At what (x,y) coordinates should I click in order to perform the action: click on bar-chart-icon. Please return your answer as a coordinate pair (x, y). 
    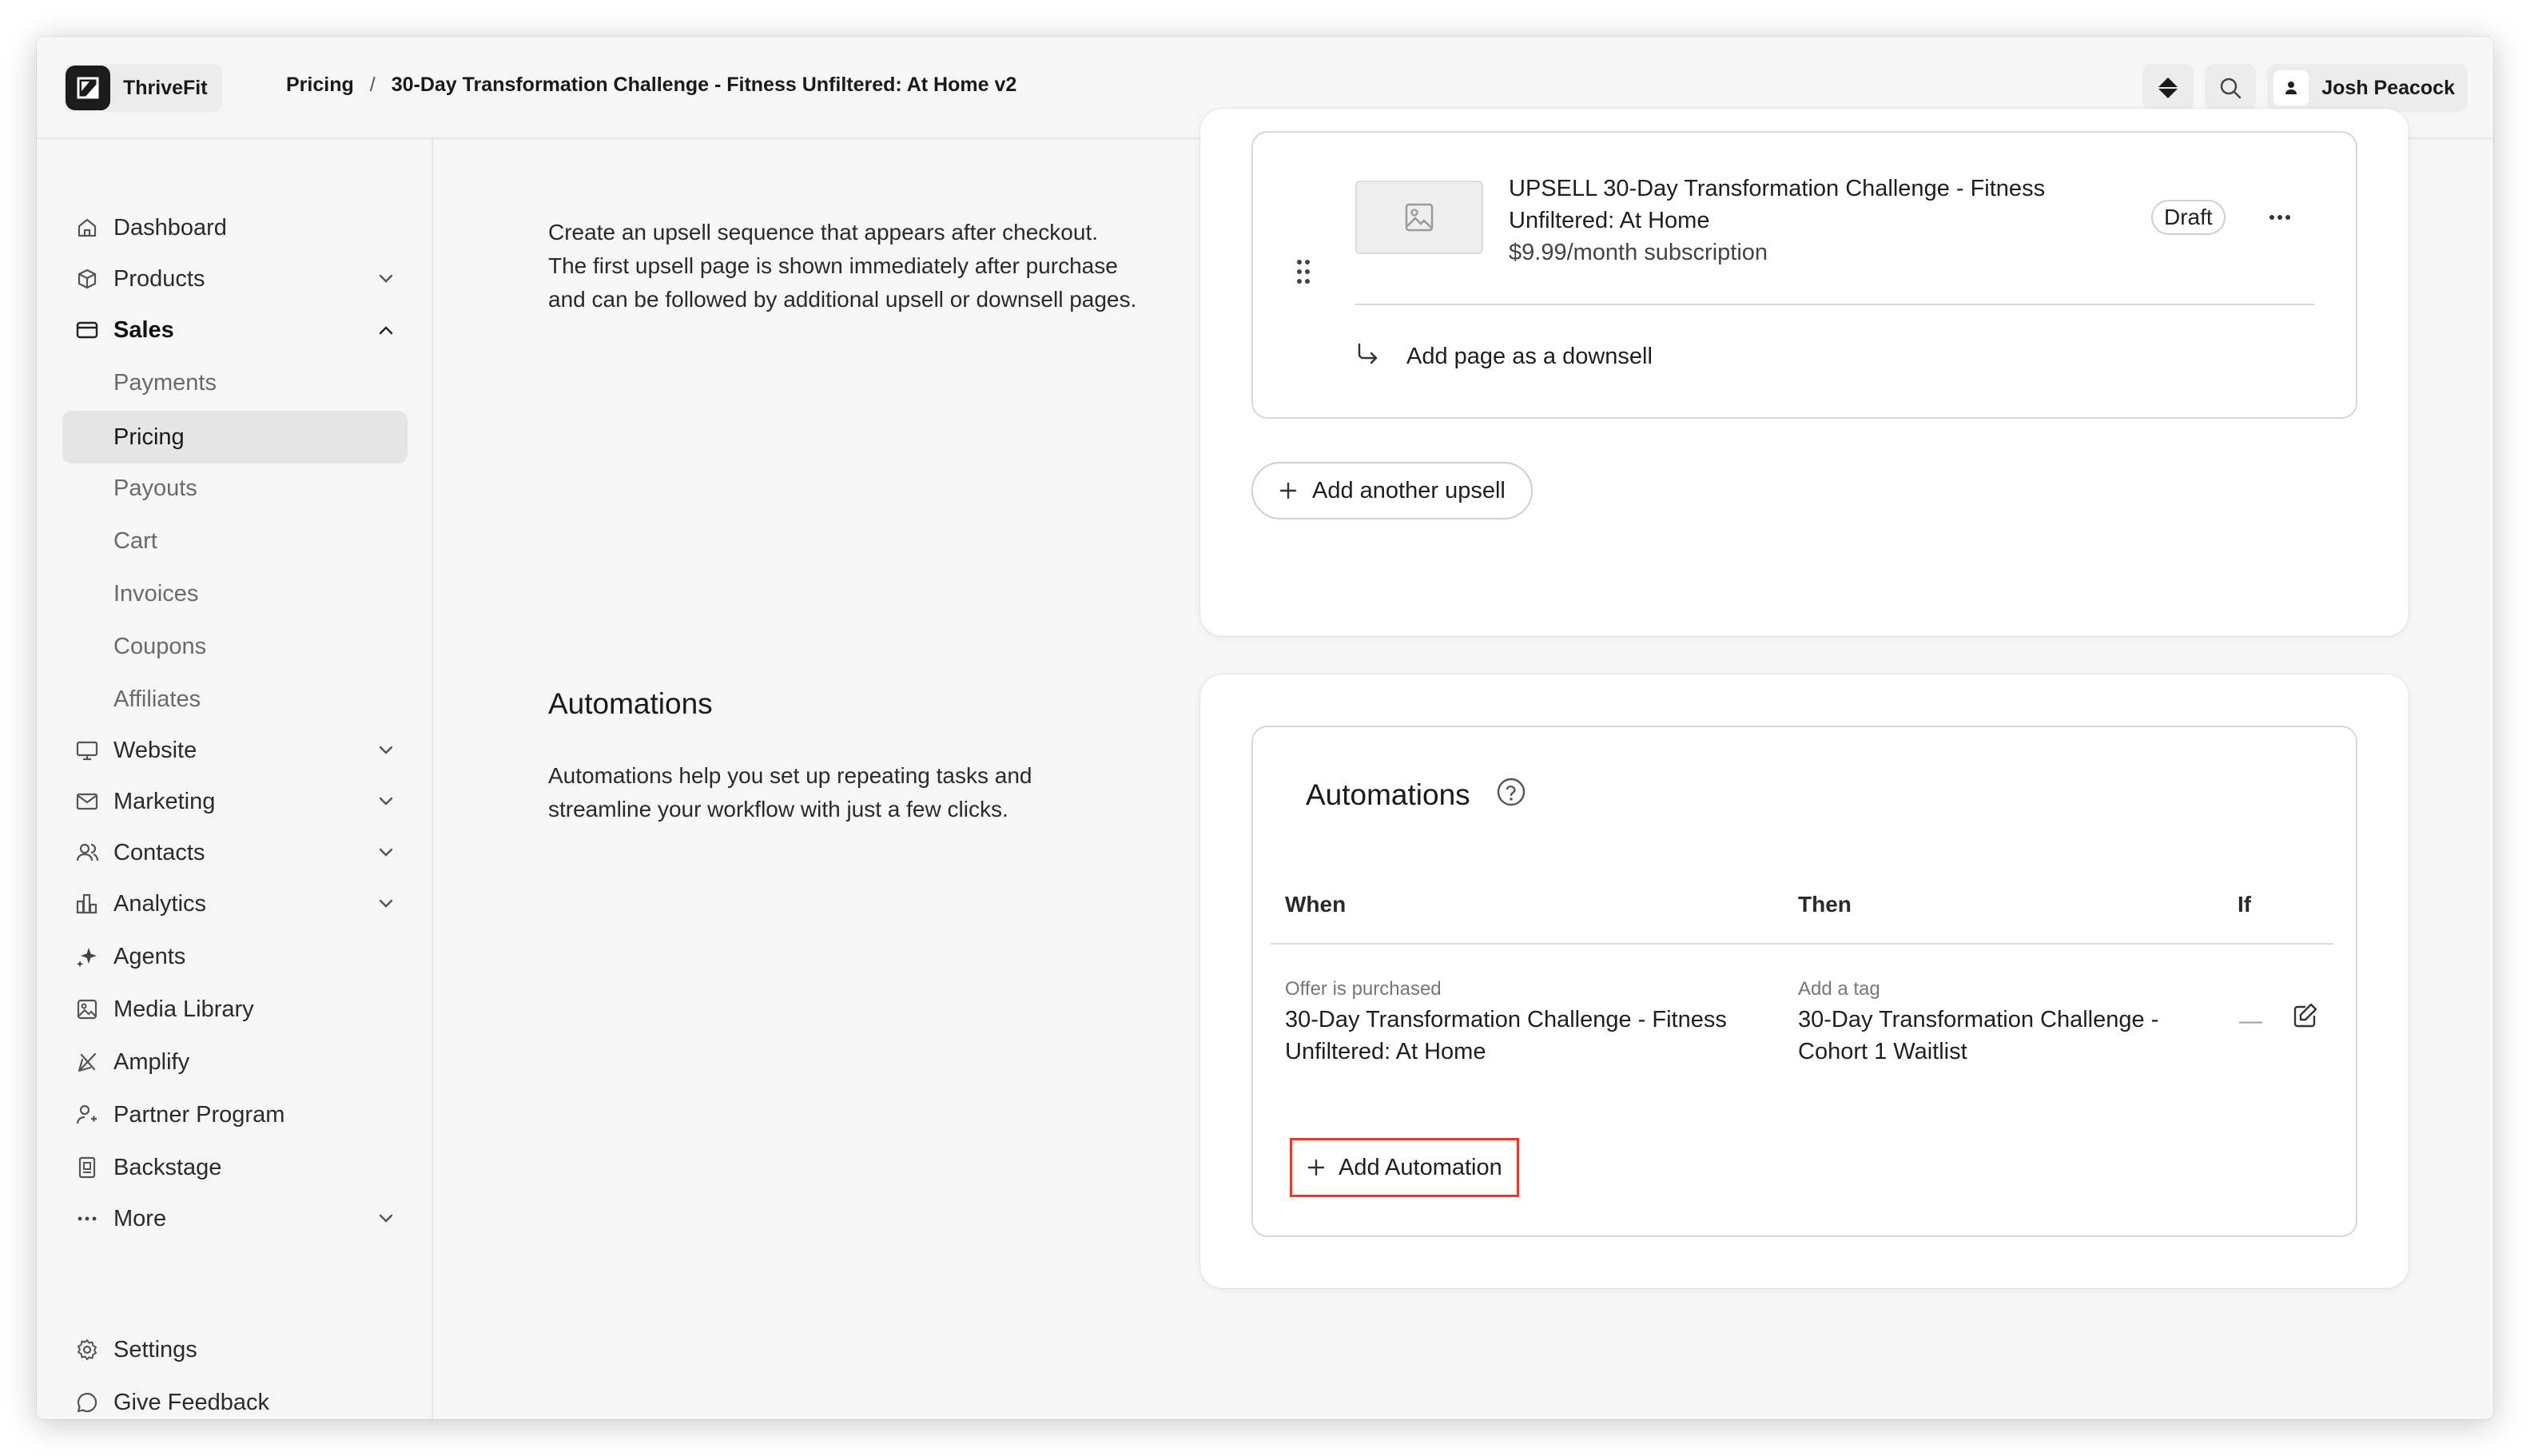
    Looking at the image, I should click on (86, 903).